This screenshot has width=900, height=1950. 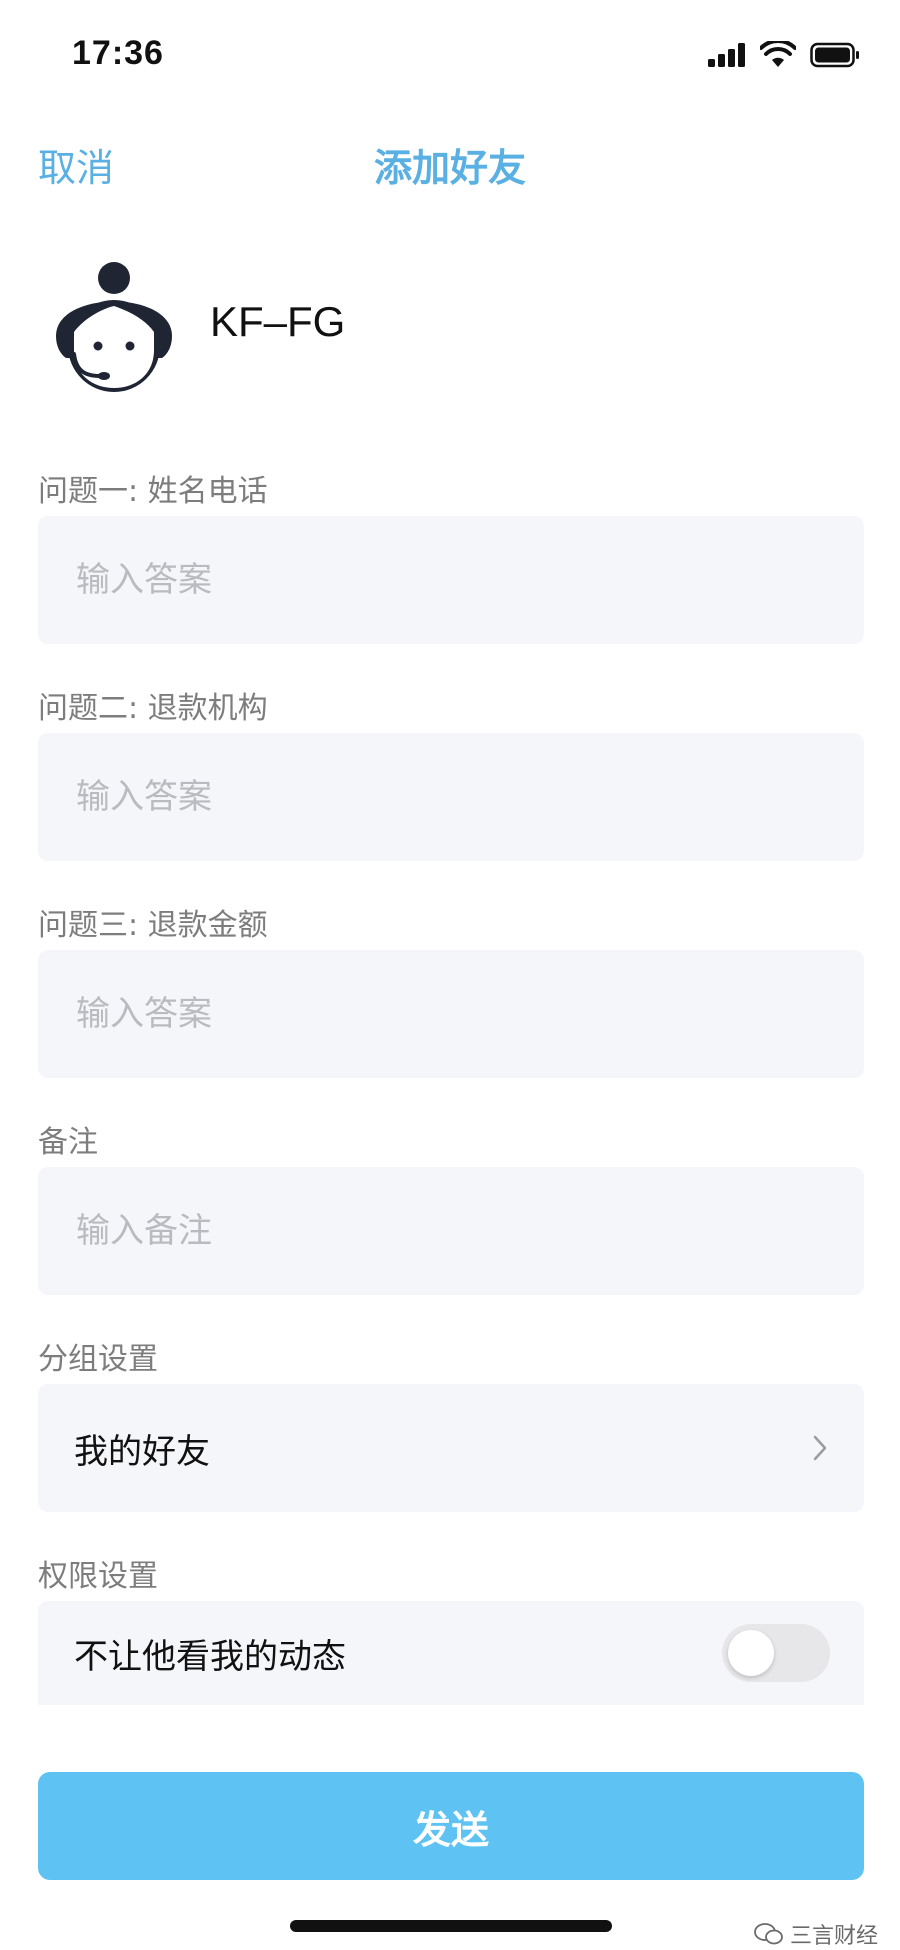 I want to click on chevron-right-icon, so click(x=820, y=1448).